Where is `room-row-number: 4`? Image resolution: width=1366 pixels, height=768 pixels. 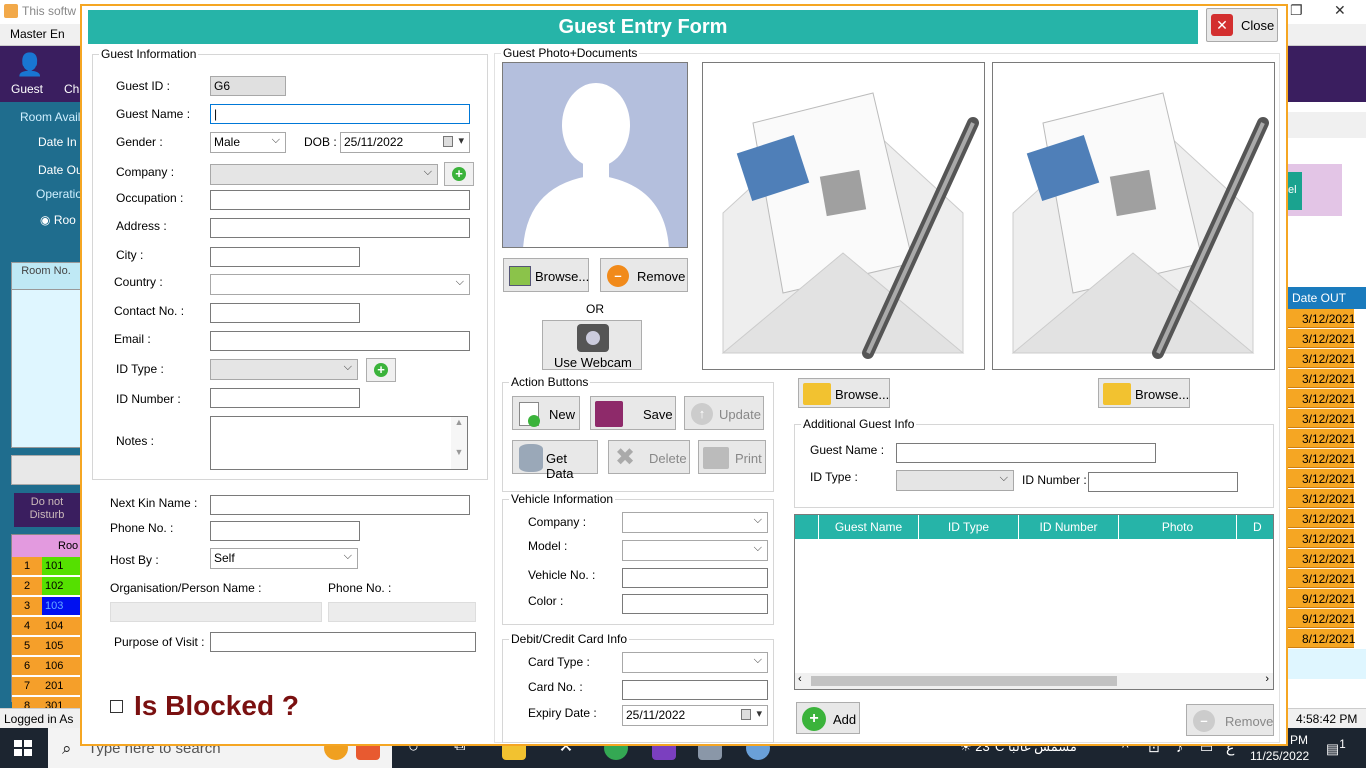 room-row-number: 4 is located at coordinates (27, 626).